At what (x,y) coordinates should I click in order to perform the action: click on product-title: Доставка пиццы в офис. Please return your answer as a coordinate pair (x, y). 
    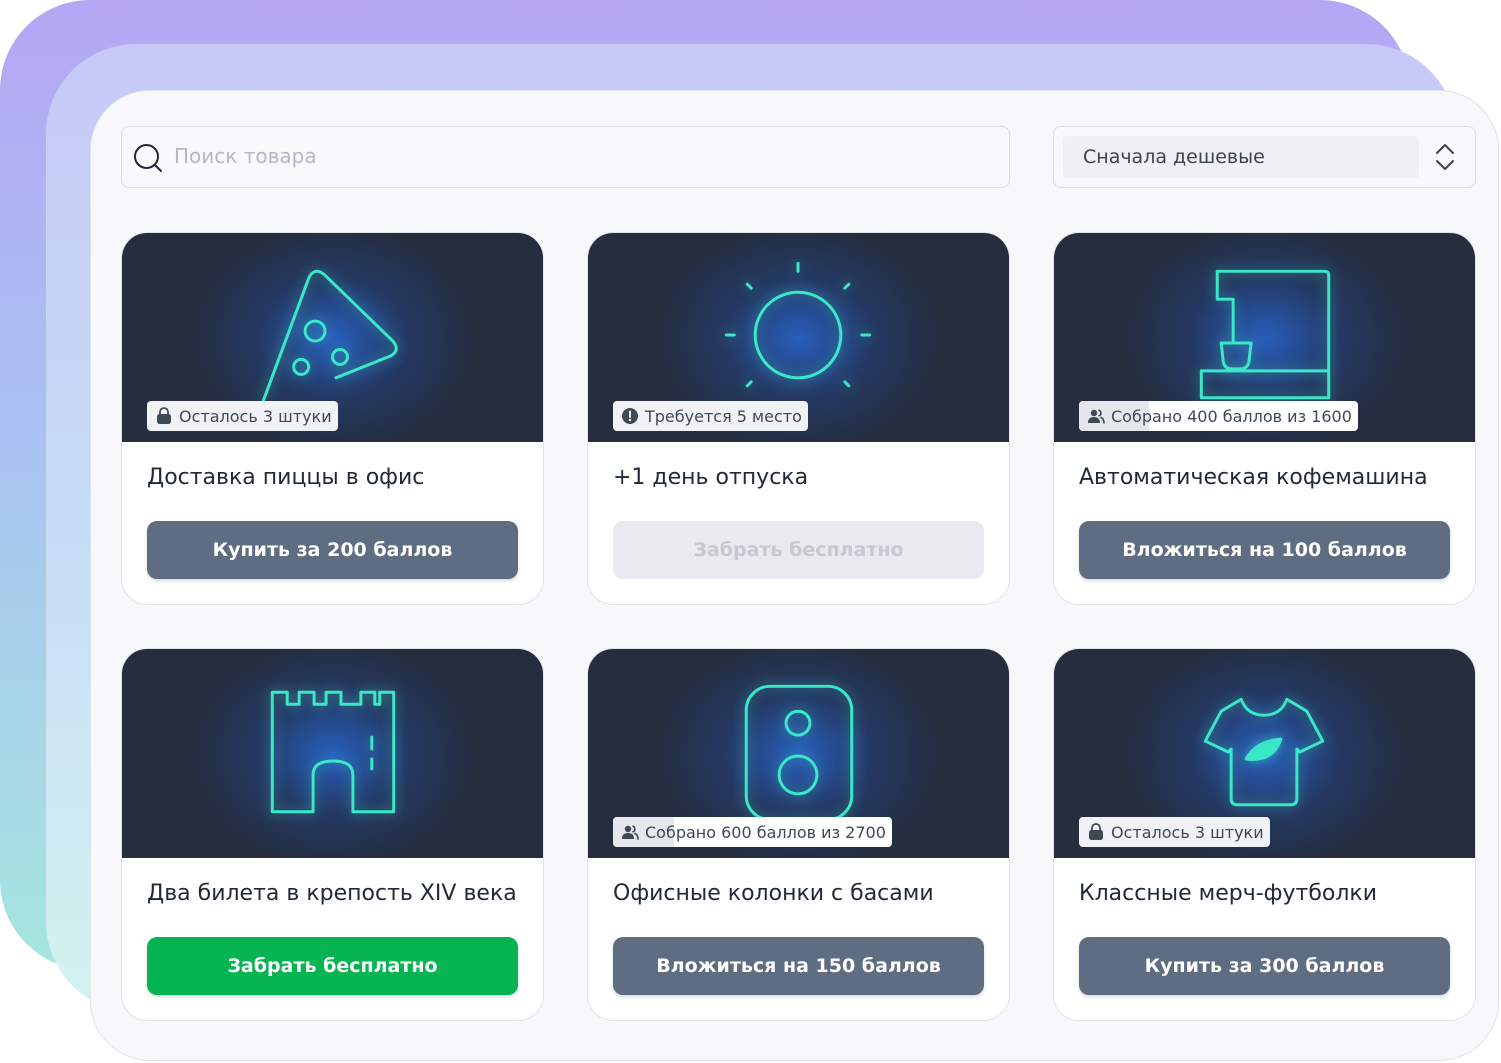
    Looking at the image, I should click on (286, 477).